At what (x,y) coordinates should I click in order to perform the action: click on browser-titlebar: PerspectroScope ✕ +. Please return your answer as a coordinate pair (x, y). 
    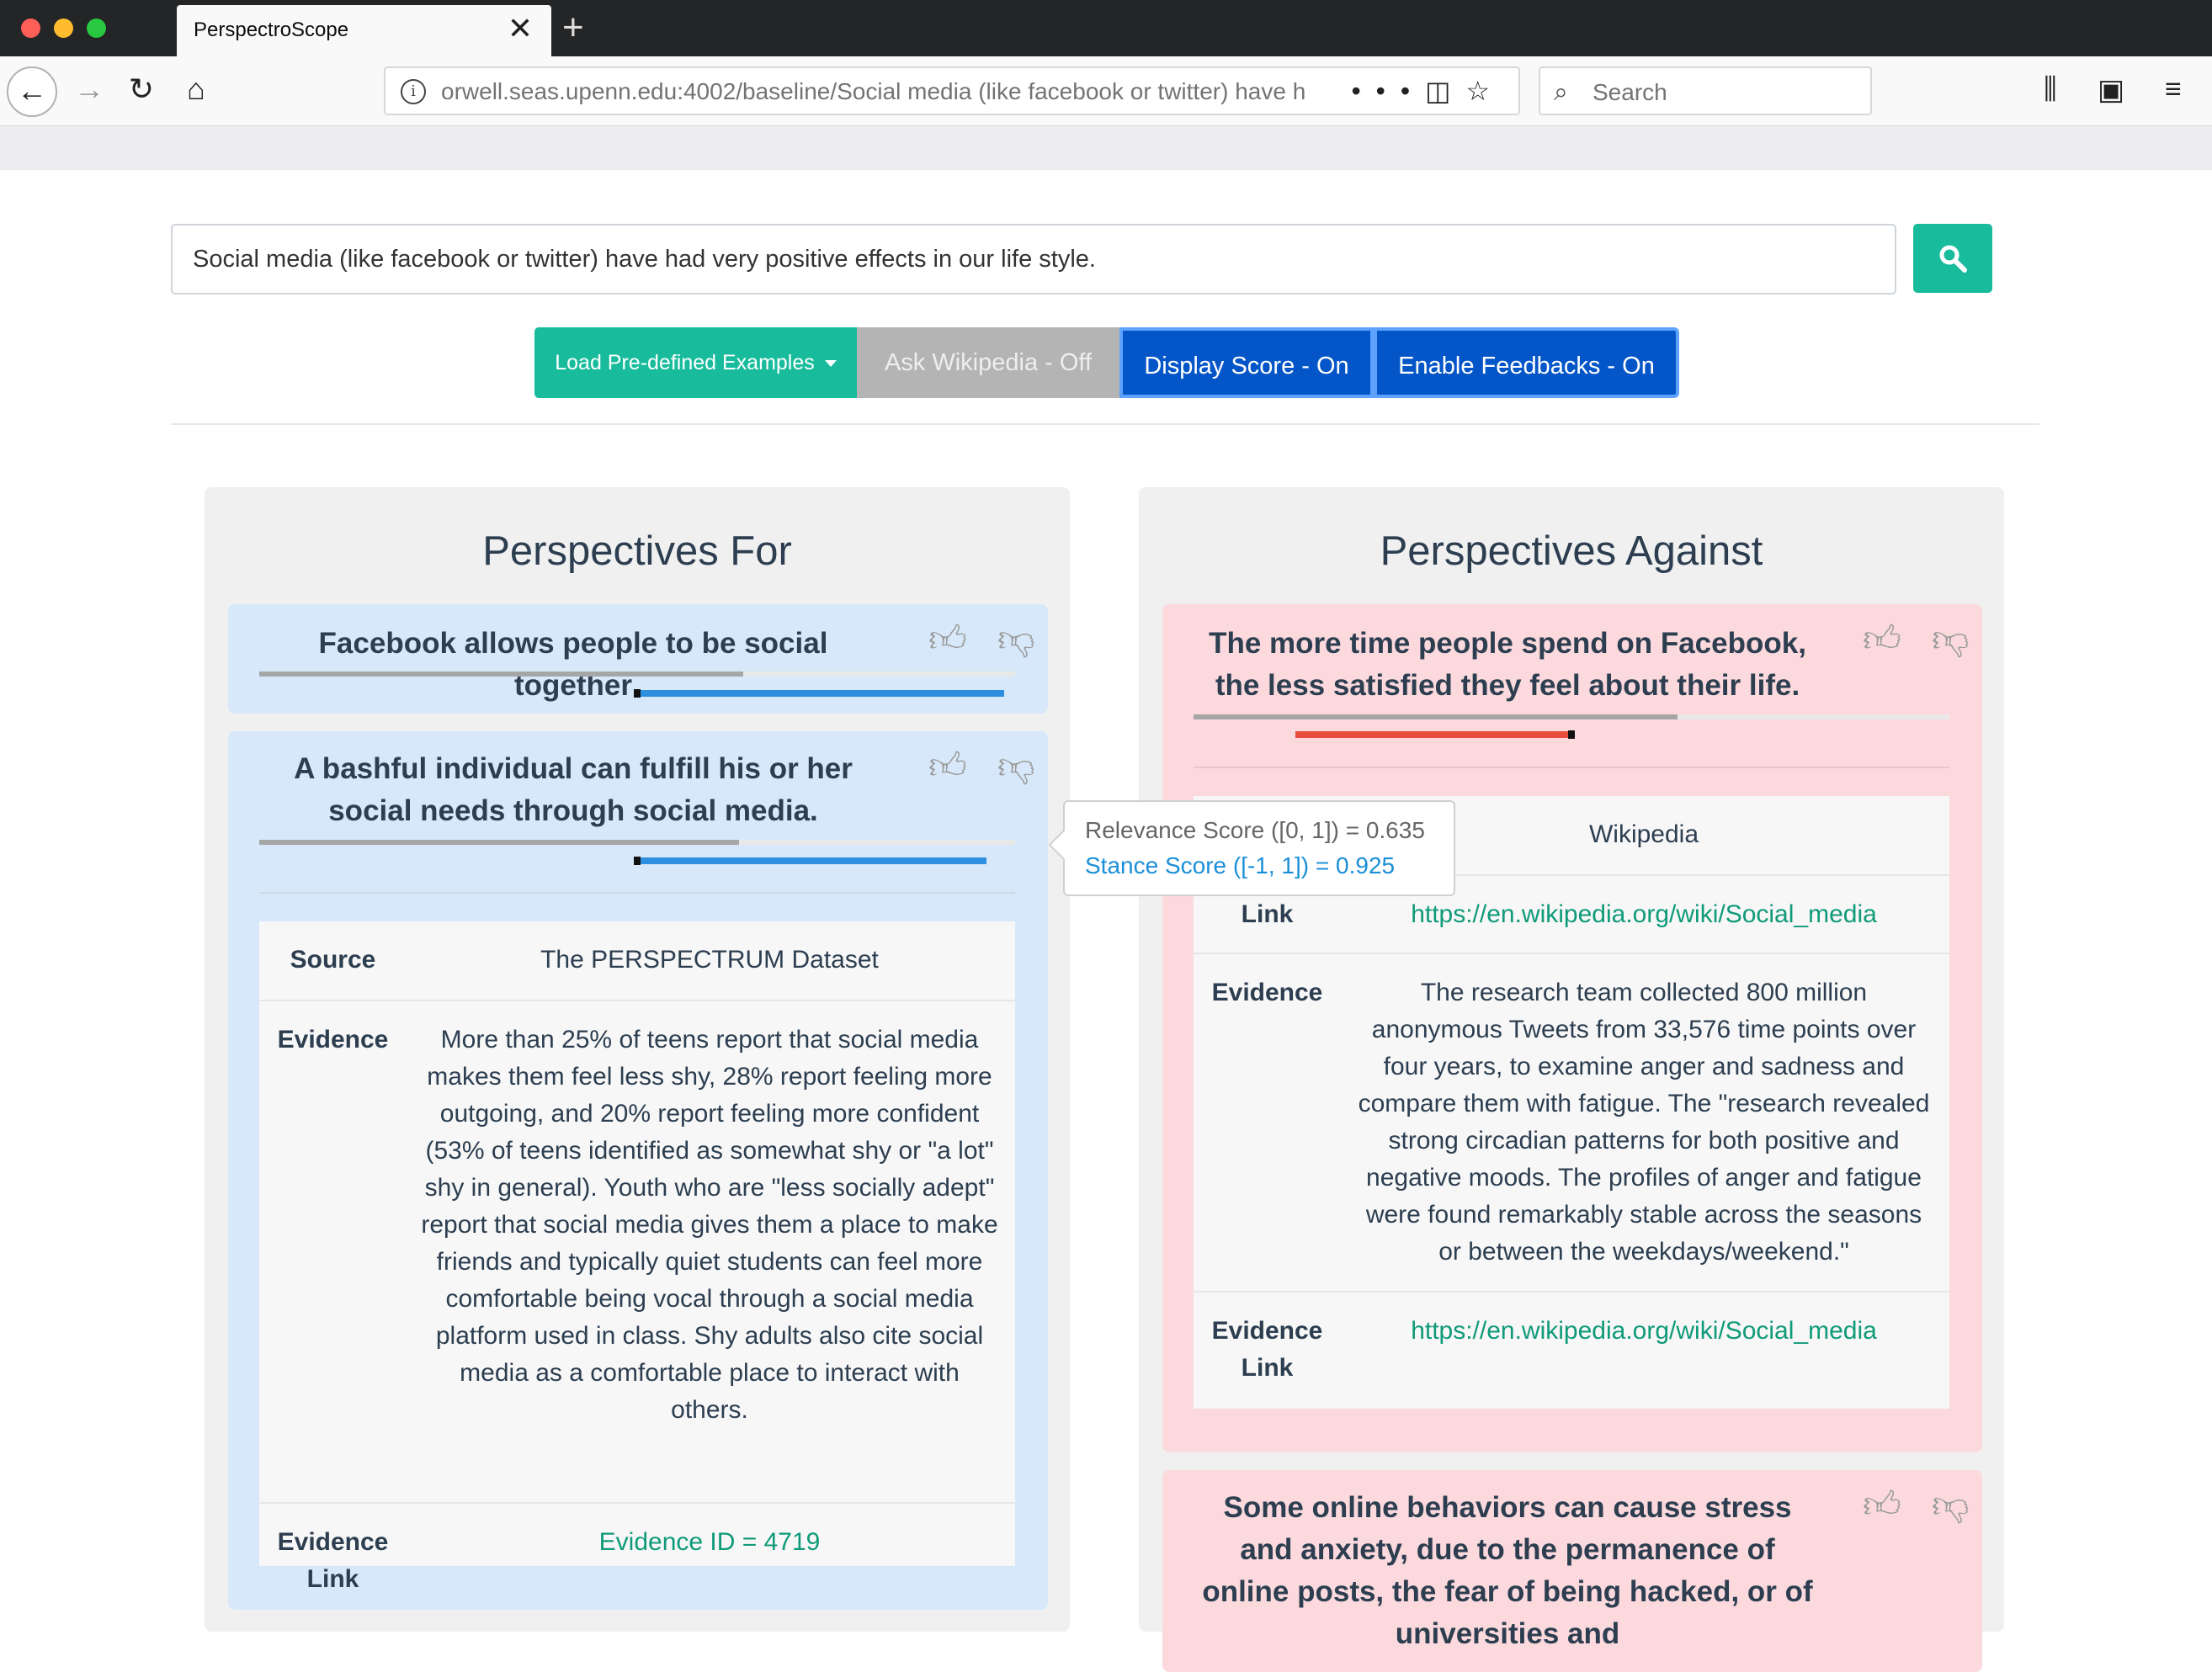
    Looking at the image, I should click on (1106, 28).